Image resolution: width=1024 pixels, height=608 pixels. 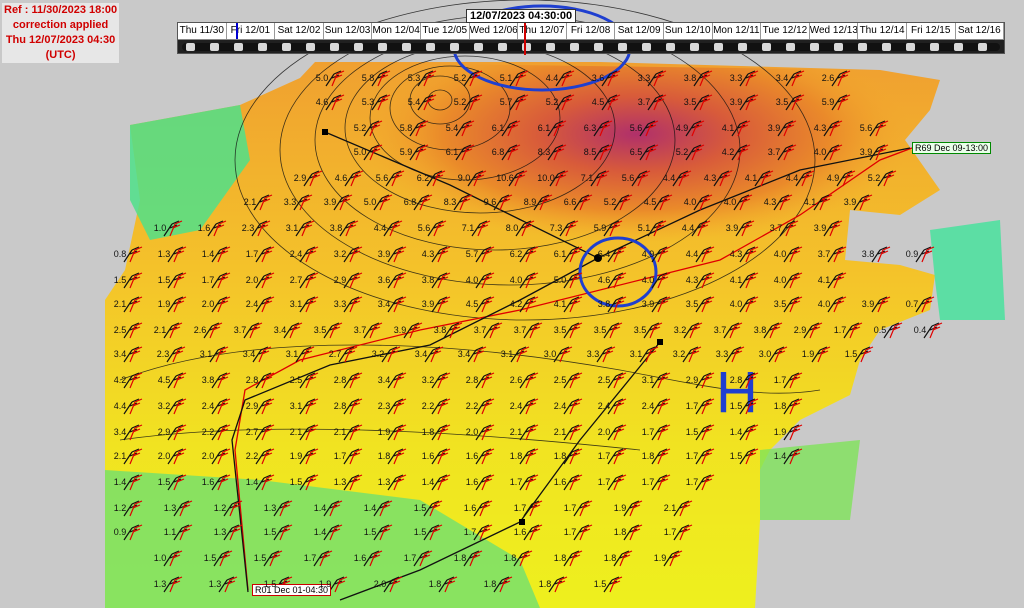 What do you see at coordinates (912, 254) in the screenshot?
I see `wave-height-value: 0.9` at bounding box center [912, 254].